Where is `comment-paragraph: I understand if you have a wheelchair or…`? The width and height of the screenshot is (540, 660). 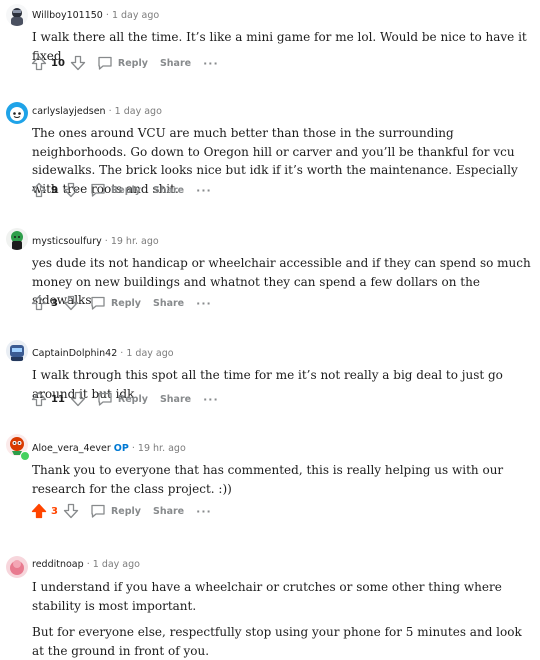
comment-paragraph: I understand if you have a wheelchair or… is located at coordinates (267, 596).